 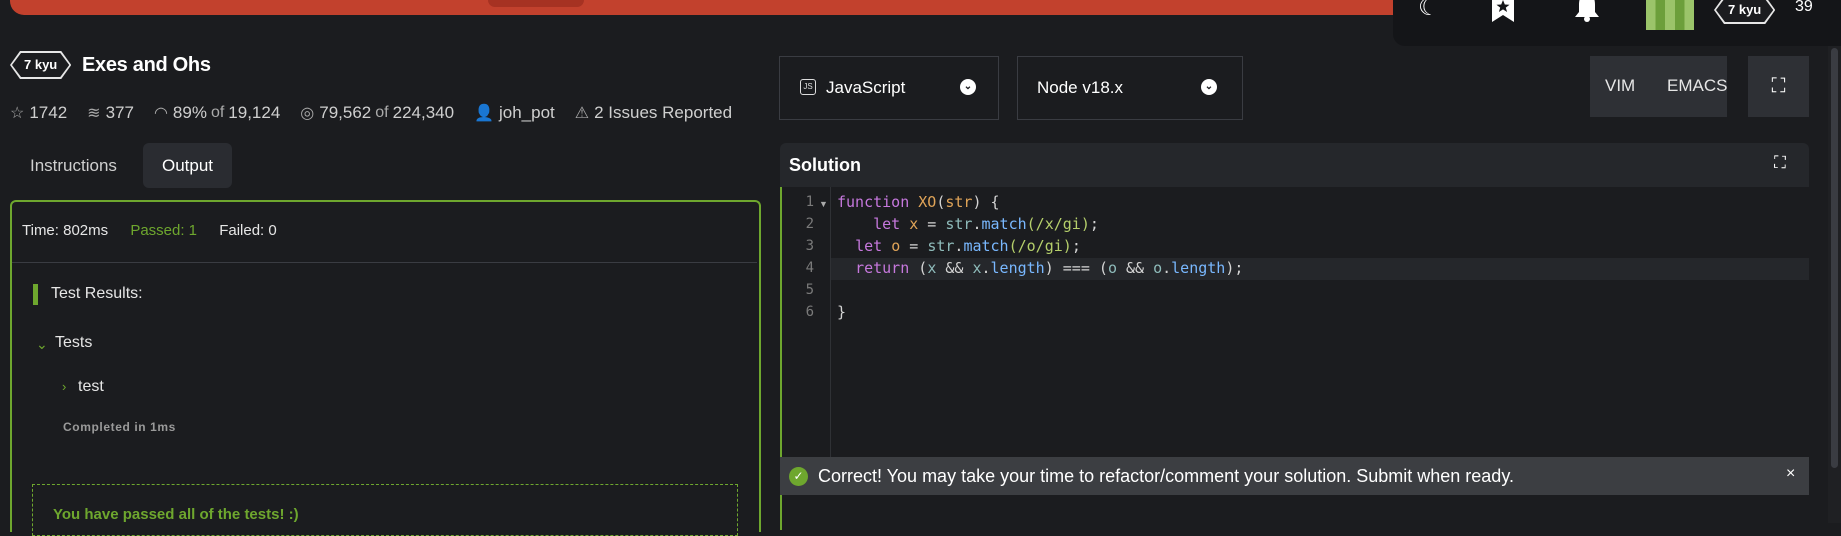 What do you see at coordinates (1620, 86) in the screenshot?
I see `vim-button: VIM` at bounding box center [1620, 86].